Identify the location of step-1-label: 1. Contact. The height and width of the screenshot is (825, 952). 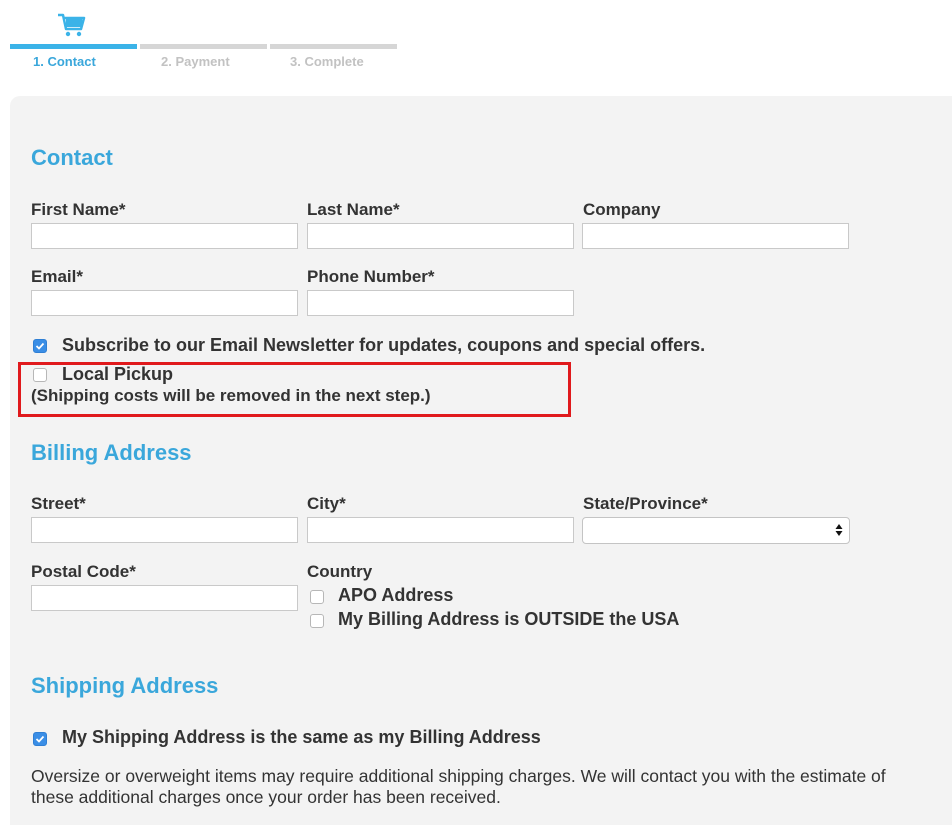
(64, 61).